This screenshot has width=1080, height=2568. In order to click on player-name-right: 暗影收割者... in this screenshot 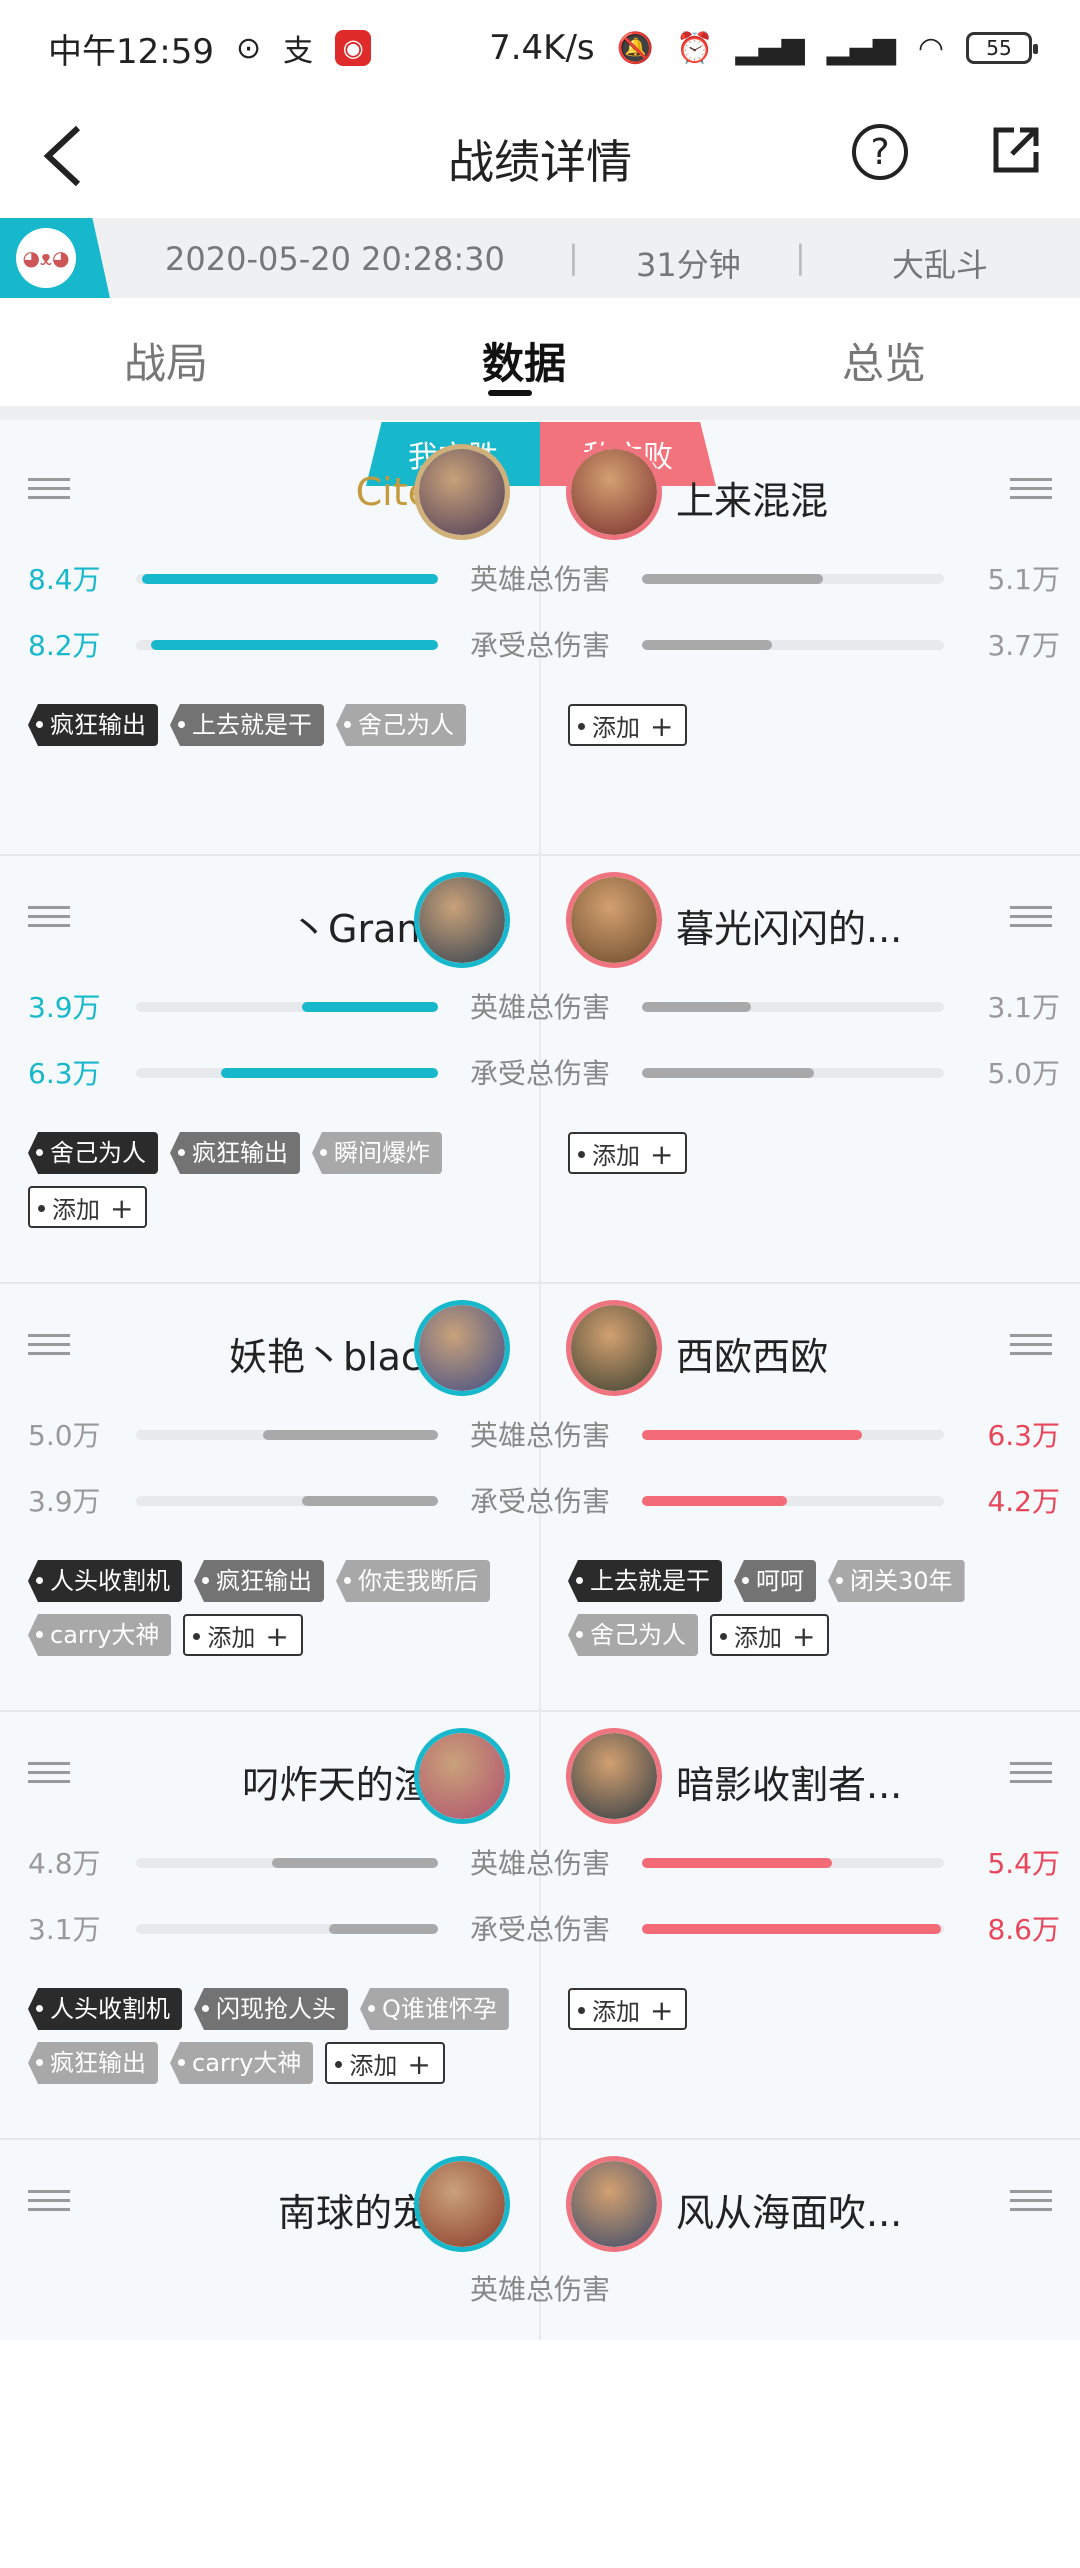, I will do `click(789, 1781)`.